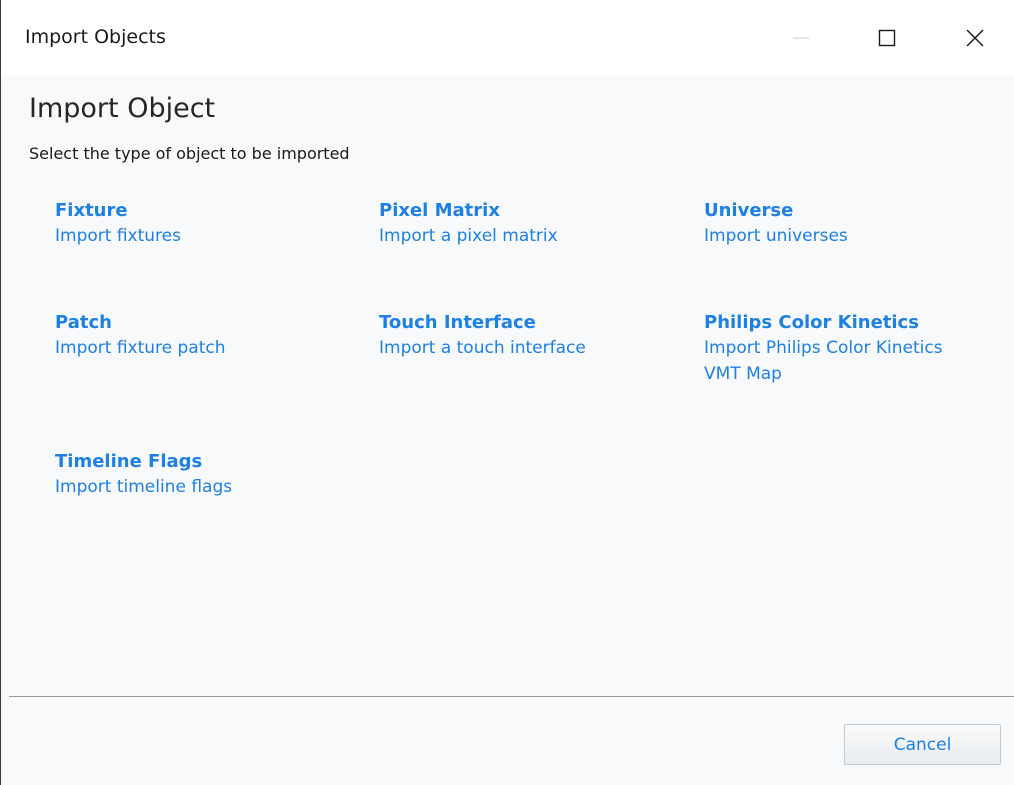 This screenshot has height=785, width=1014. What do you see at coordinates (811, 322) in the screenshot?
I see `option-title: Philips Color Kinetics` at bounding box center [811, 322].